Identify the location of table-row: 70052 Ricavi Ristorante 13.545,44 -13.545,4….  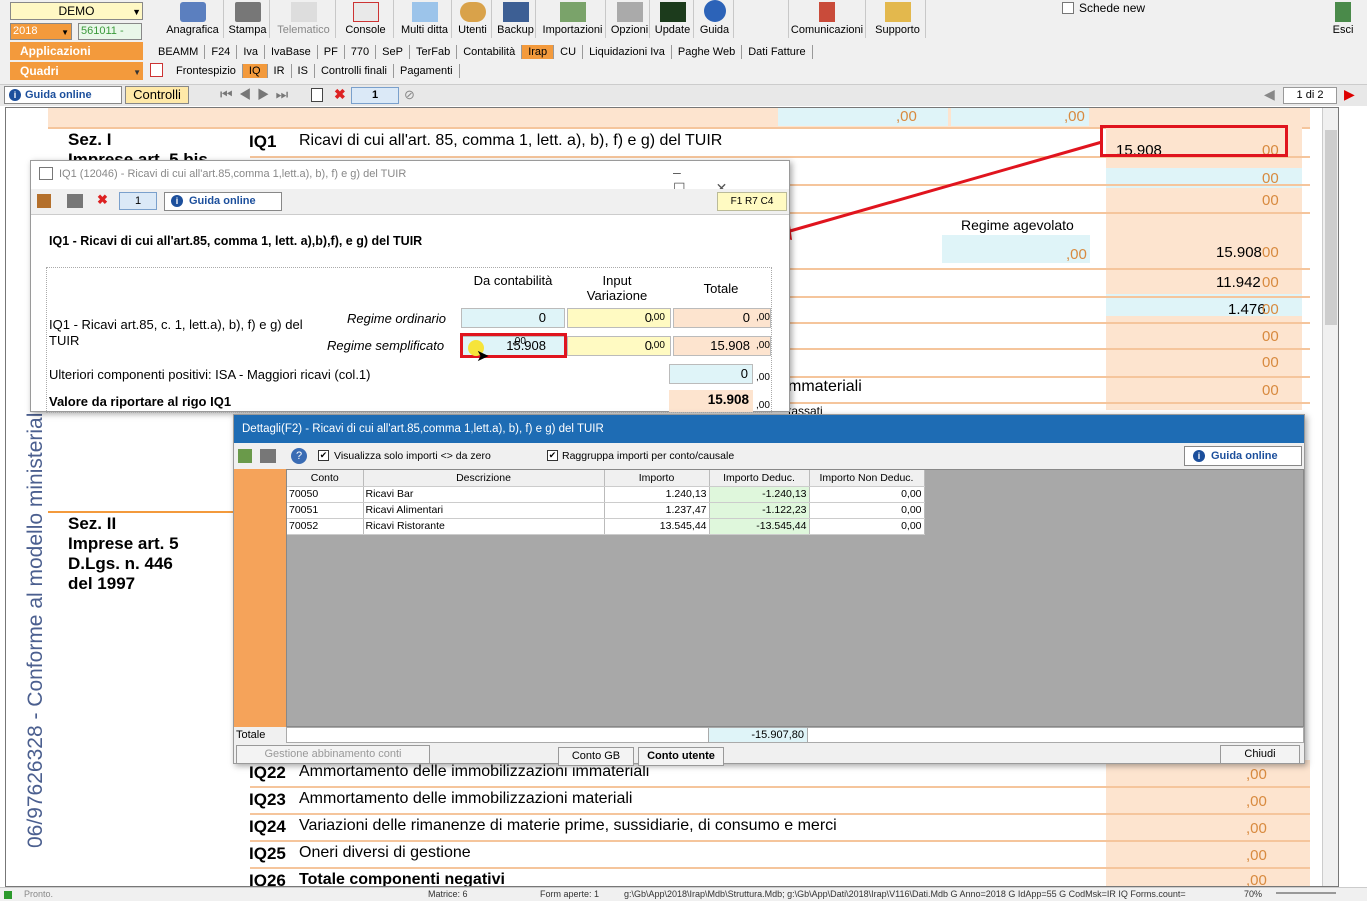
(606, 526).